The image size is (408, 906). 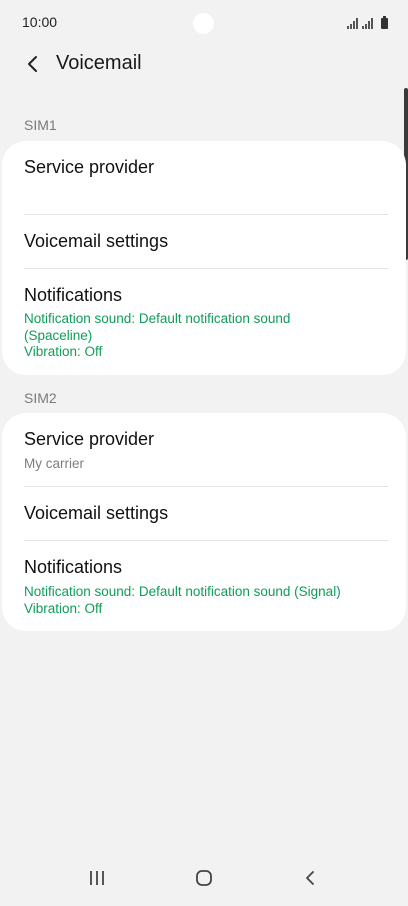 I want to click on sim1-service-provider-row: Service provider, so click(x=204, y=177).